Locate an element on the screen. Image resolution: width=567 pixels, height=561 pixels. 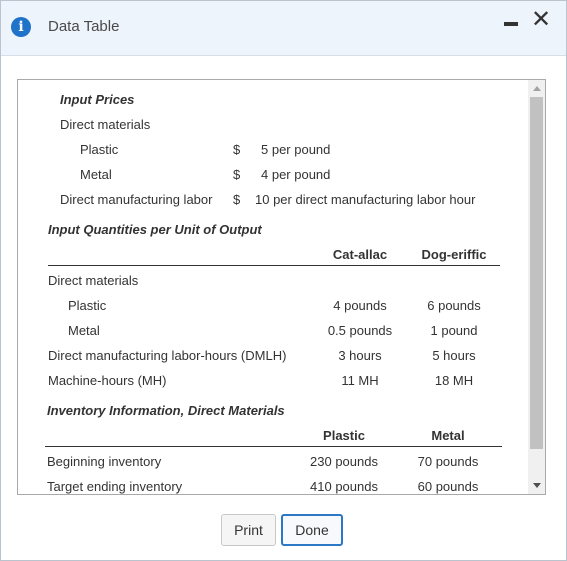
cell-ending-plastic: 410 pounds is located at coordinates (344, 486).